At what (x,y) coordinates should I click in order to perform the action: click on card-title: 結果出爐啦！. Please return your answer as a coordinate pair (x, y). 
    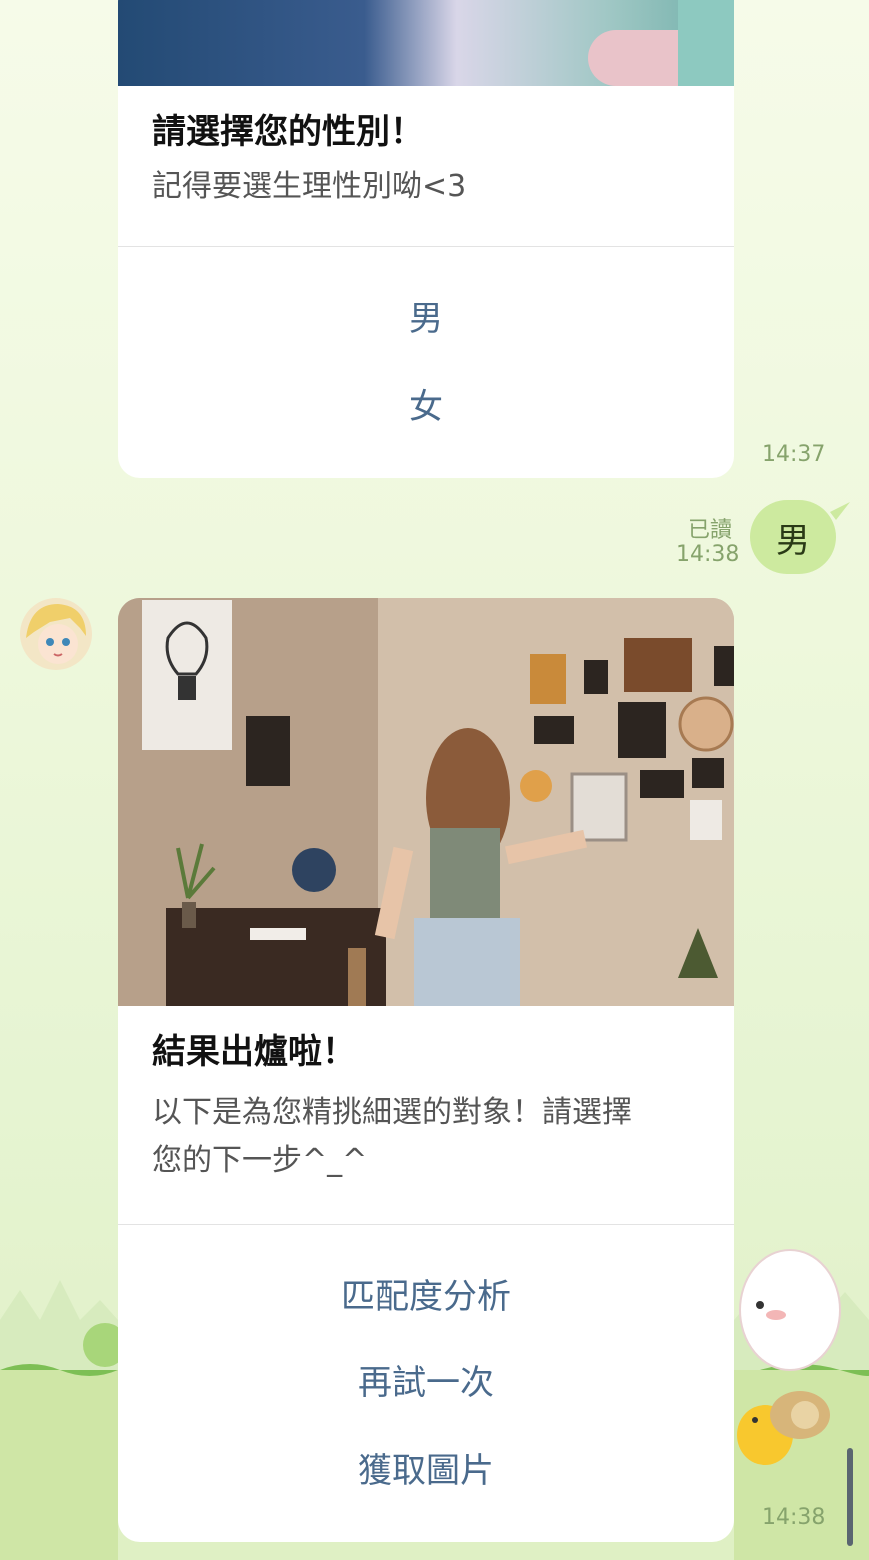
    Looking at the image, I should click on (254, 1052).